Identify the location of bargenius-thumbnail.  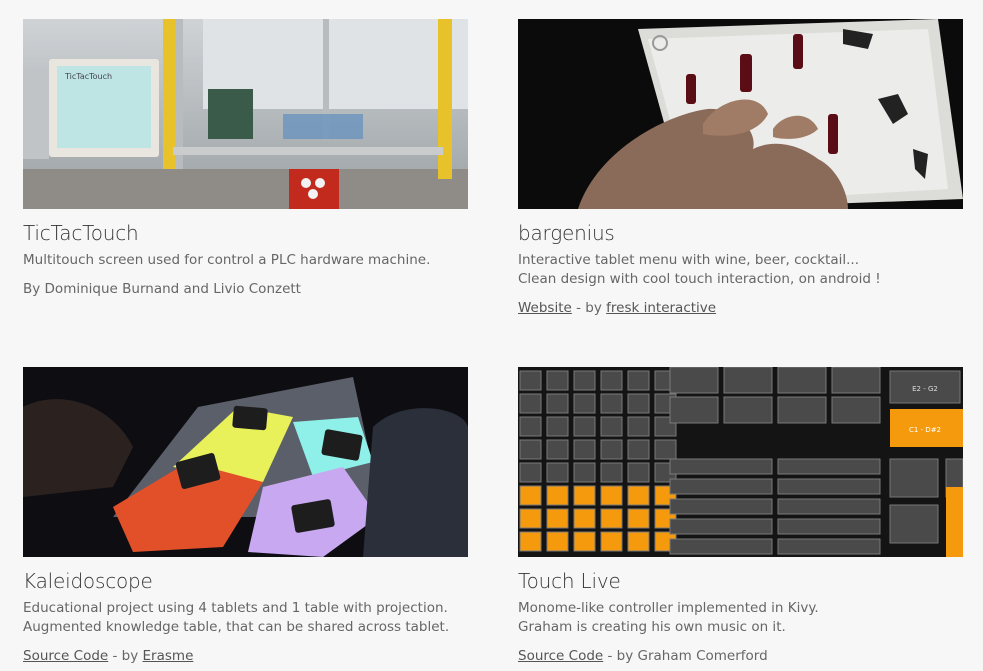
(740, 114).